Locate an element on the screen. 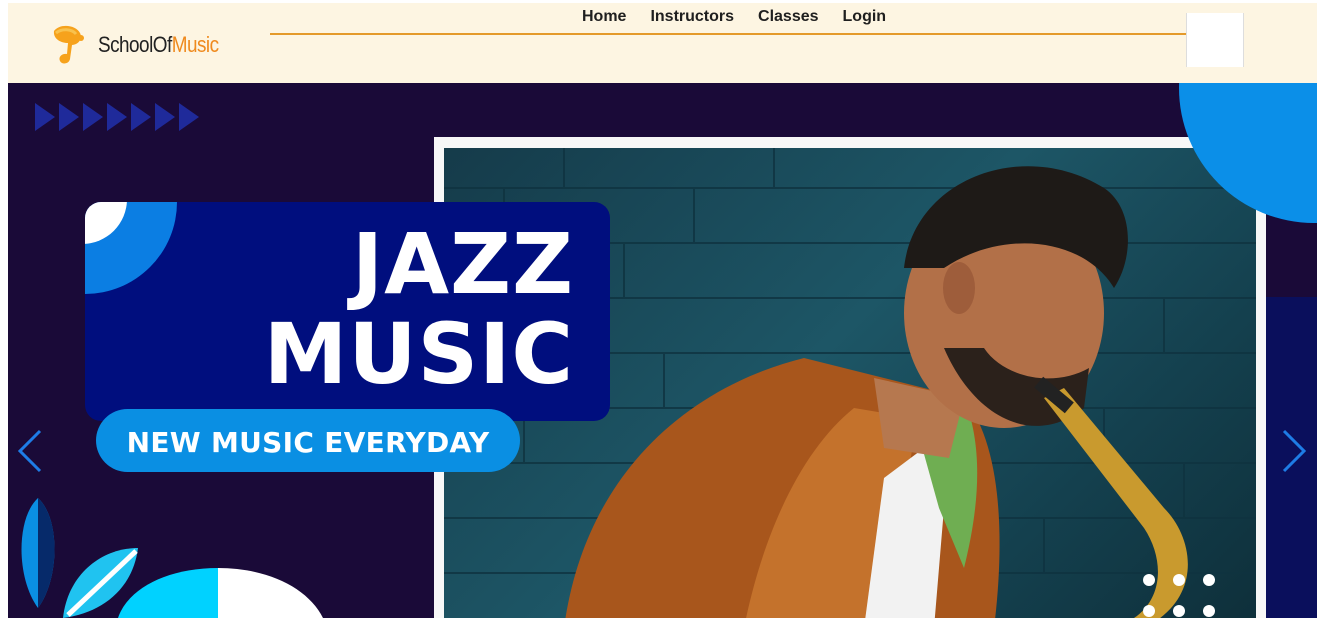  logo-text: SchoolOfMusic is located at coordinates (158, 45).